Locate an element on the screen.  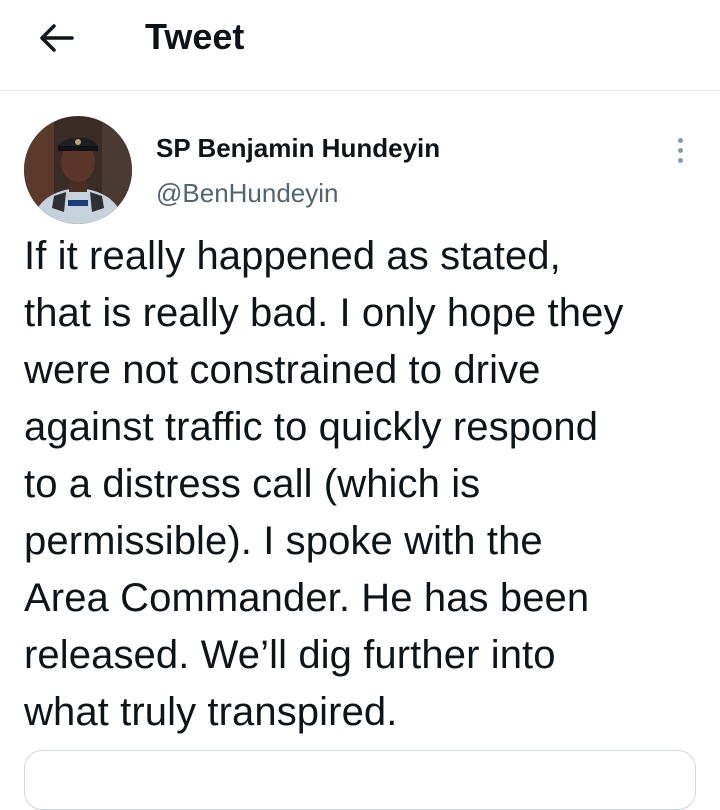
more-vertical-icon is located at coordinates (680, 140).